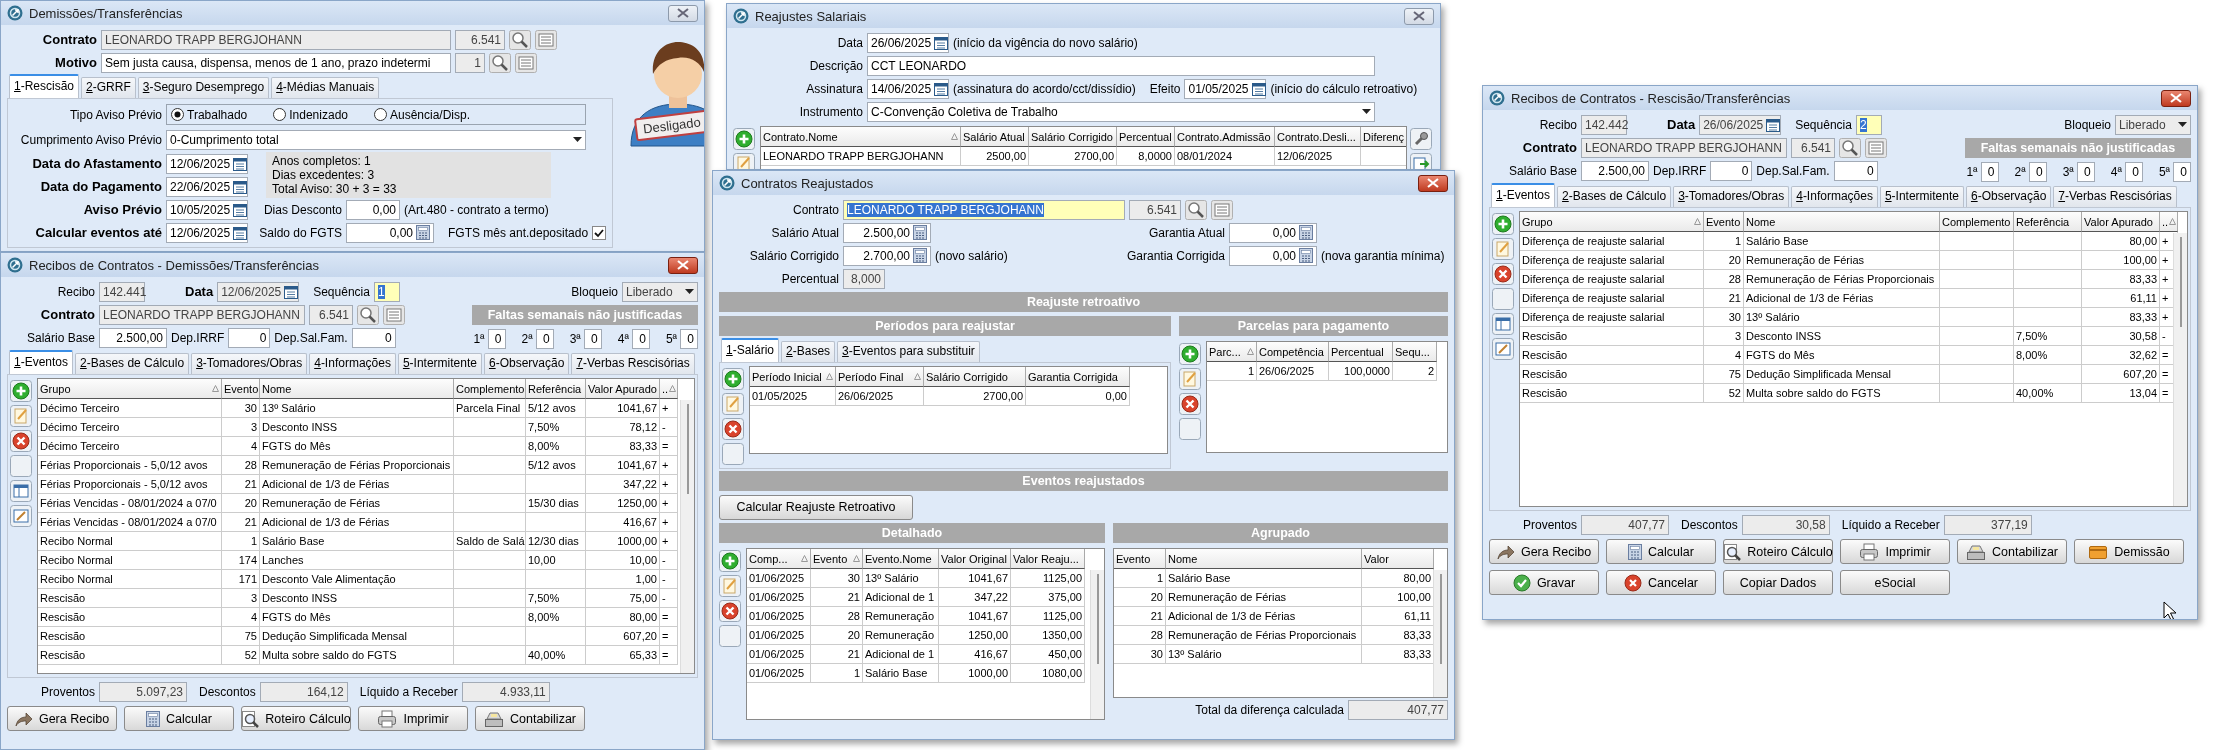 The width and height of the screenshot is (2222, 750). I want to click on column-header: Salário Atual, so click(995, 137).